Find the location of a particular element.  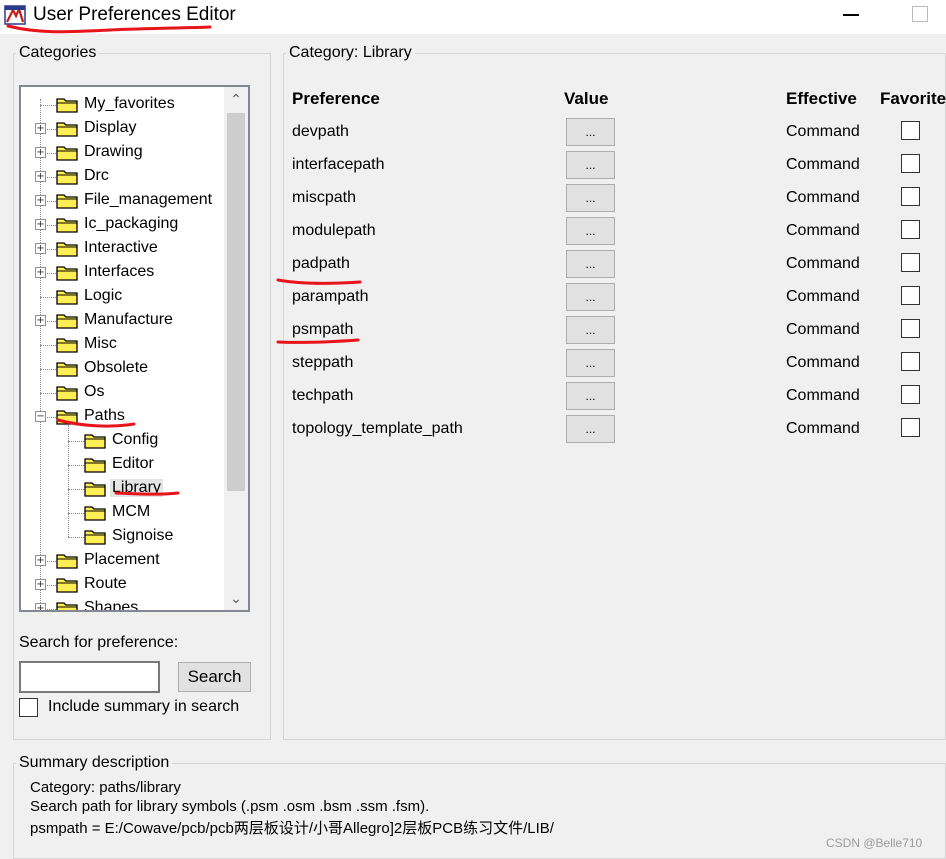

favorite-checkbox-topology_template_path is located at coordinates (910, 427).